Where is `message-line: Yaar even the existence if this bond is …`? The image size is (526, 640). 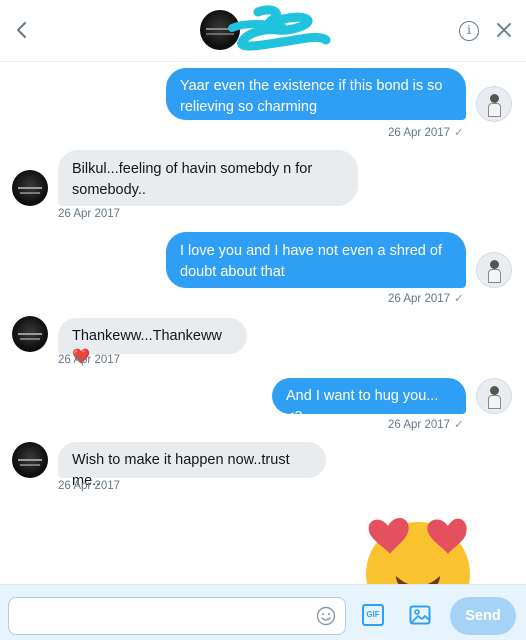
message-line: Yaar even the existence if this bond is … is located at coordinates (311, 86).